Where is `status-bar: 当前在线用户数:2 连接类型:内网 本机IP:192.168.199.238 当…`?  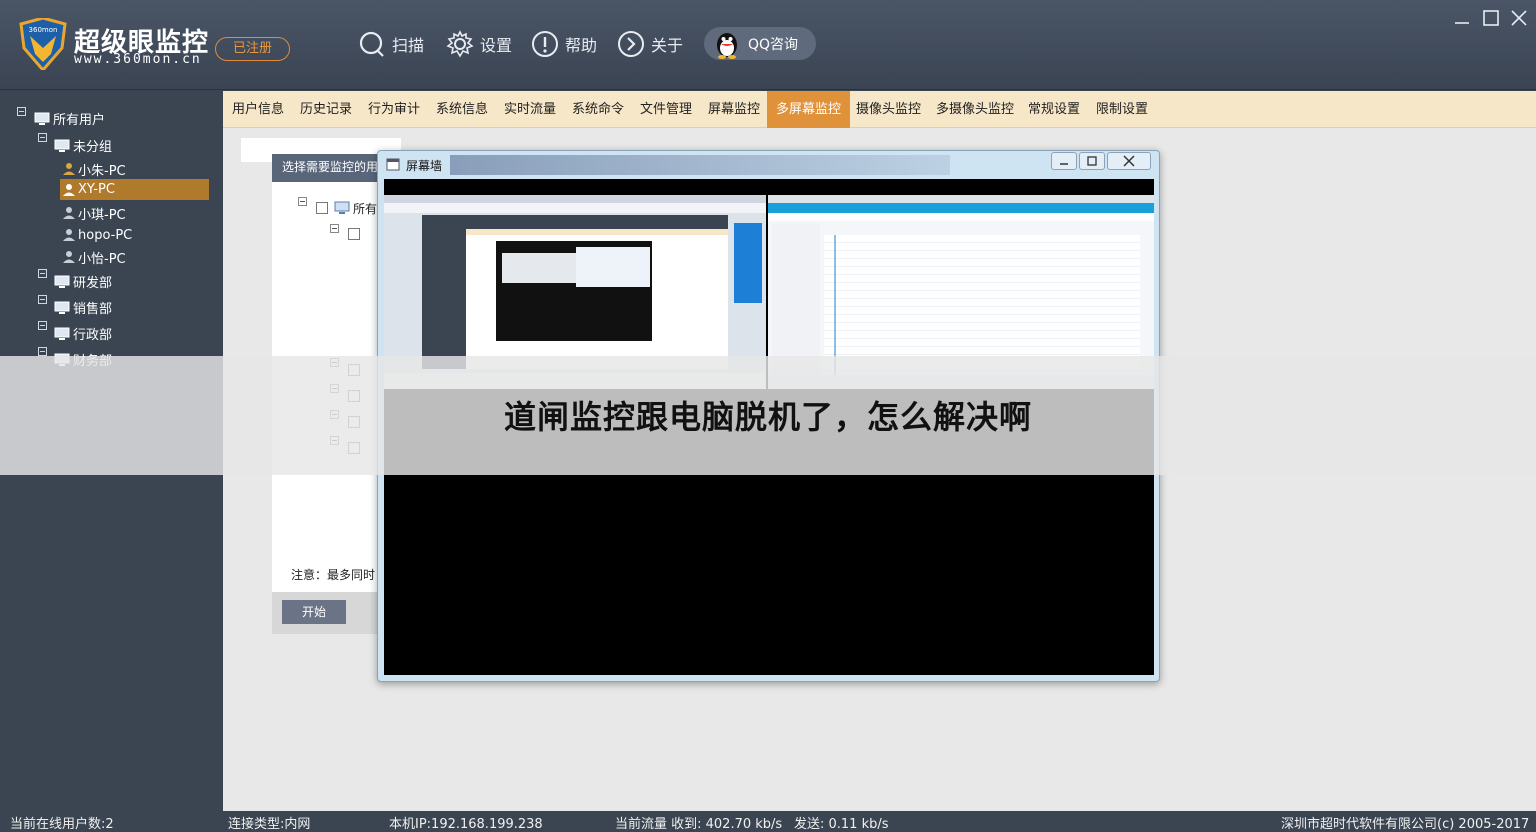
status-bar: 当前在线用户数:2 连接类型:内网 本机IP:192.168.199.238 当… is located at coordinates (768, 821).